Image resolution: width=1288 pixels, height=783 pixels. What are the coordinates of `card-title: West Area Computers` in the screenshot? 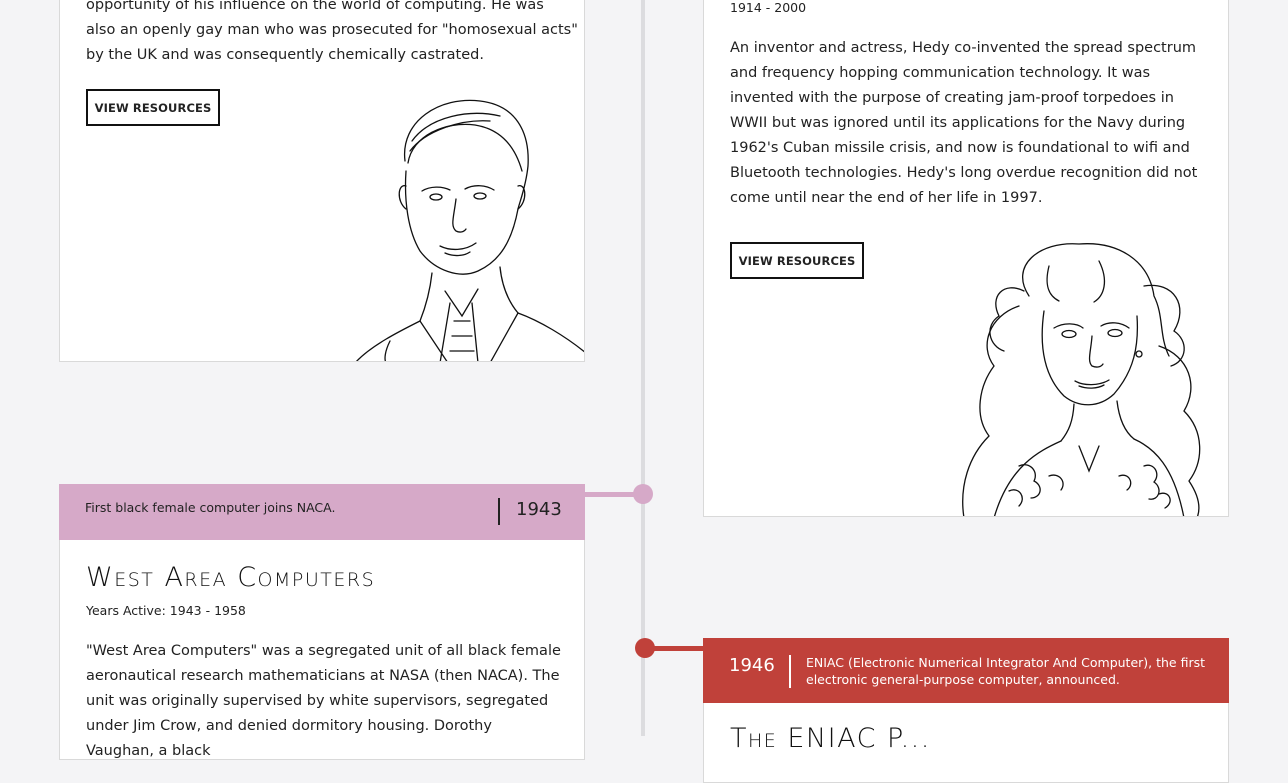 It's located at (231, 577).